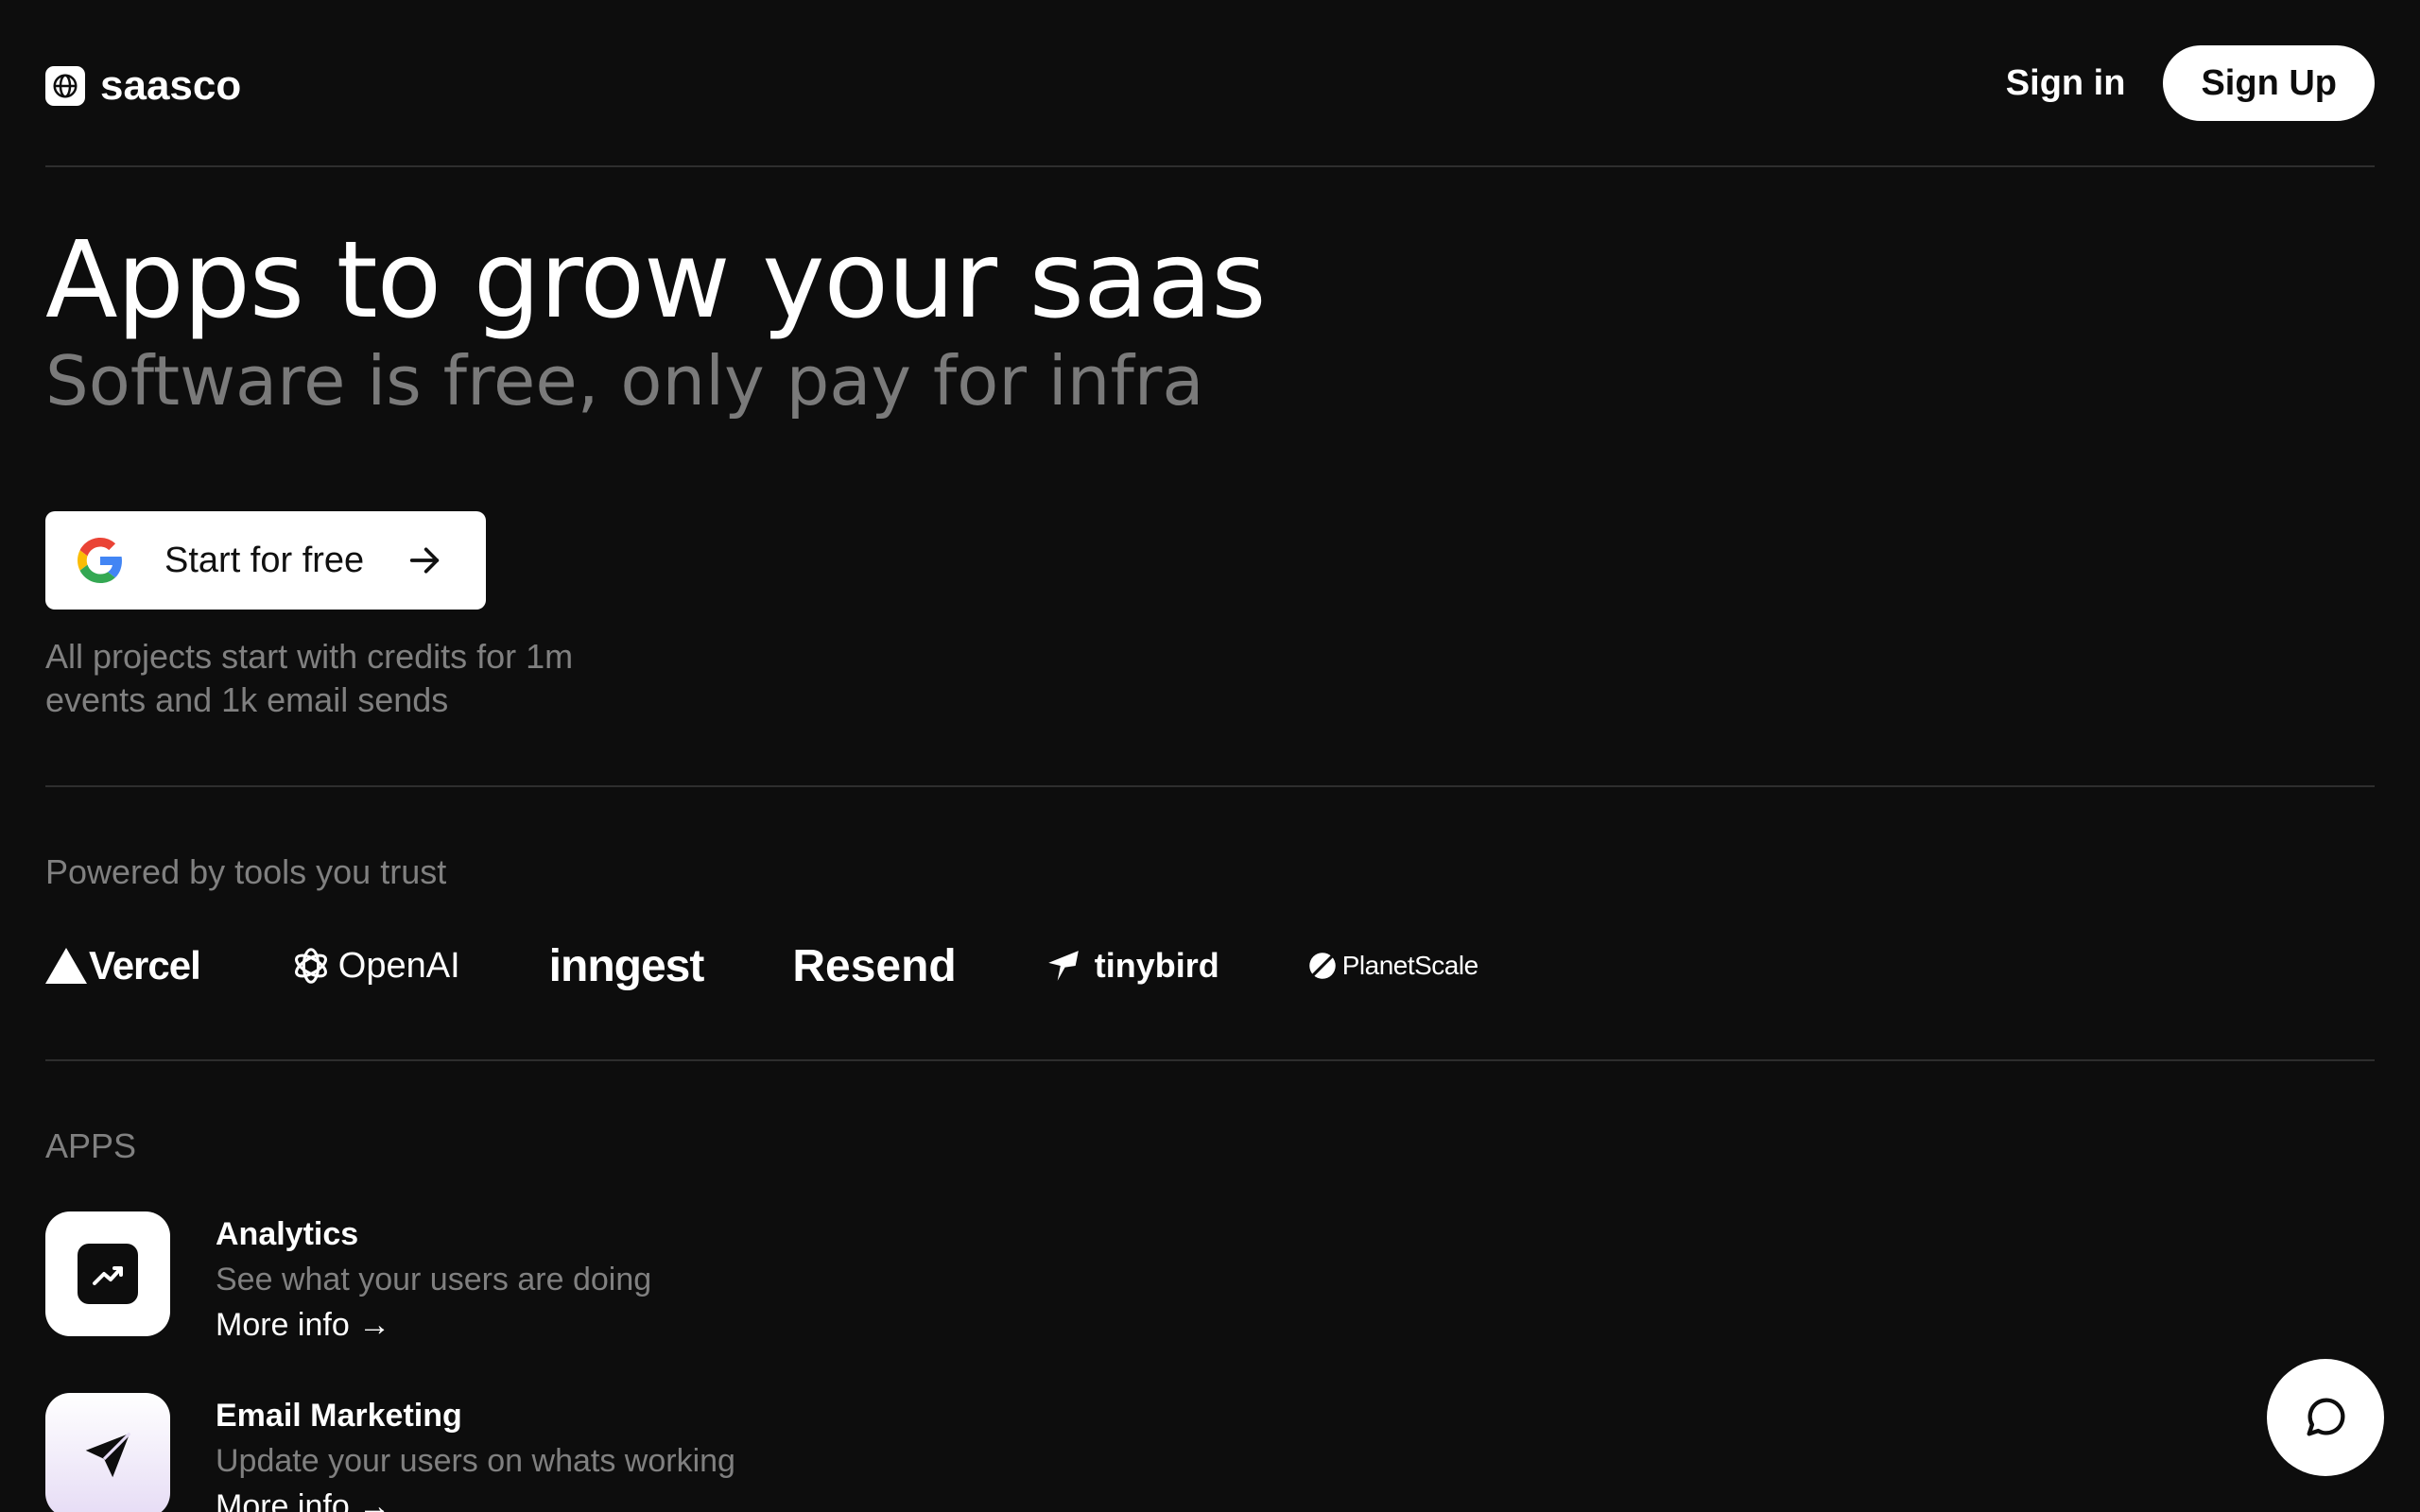 This screenshot has height=1512, width=2420. What do you see at coordinates (310, 966) in the screenshot?
I see `openai-icon` at bounding box center [310, 966].